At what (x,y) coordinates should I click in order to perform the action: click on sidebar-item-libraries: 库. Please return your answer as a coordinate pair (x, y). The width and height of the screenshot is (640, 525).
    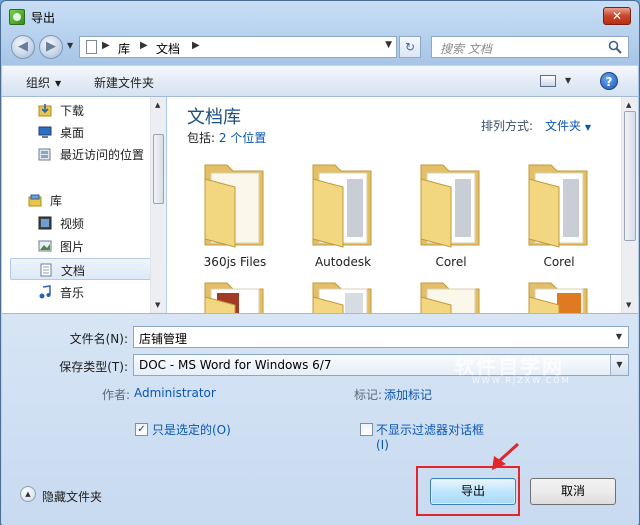
    Looking at the image, I should click on (81, 200).